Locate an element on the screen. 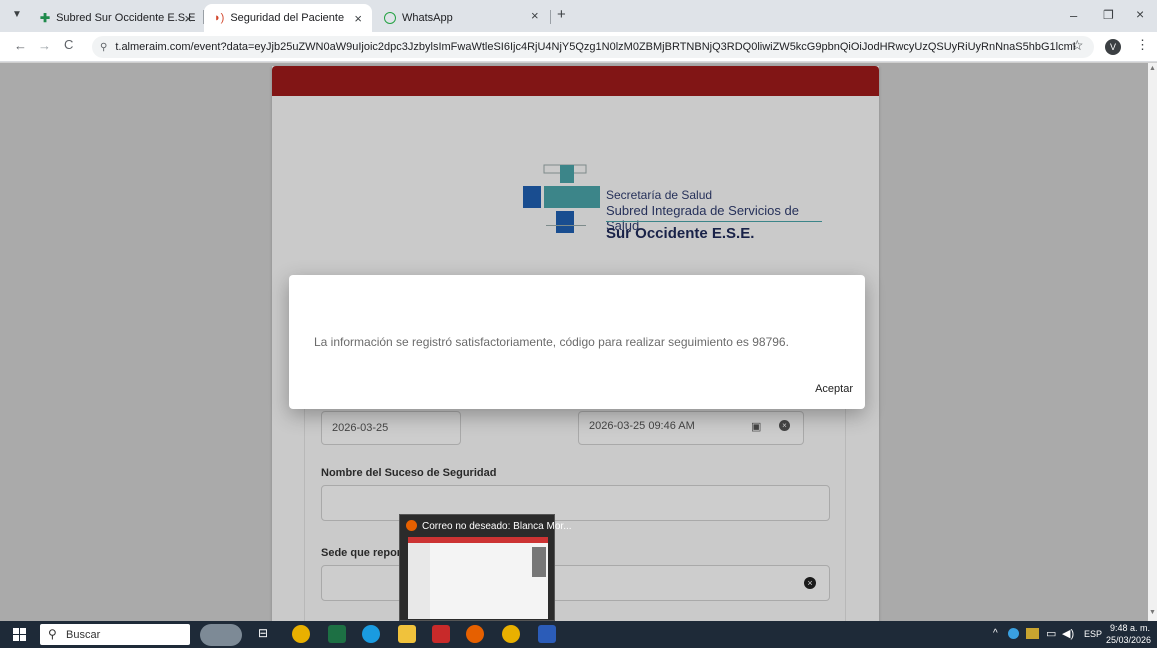 Image resolution: width=1157 pixels, height=648 pixels. word-taskbar-icon is located at coordinates (547, 634).